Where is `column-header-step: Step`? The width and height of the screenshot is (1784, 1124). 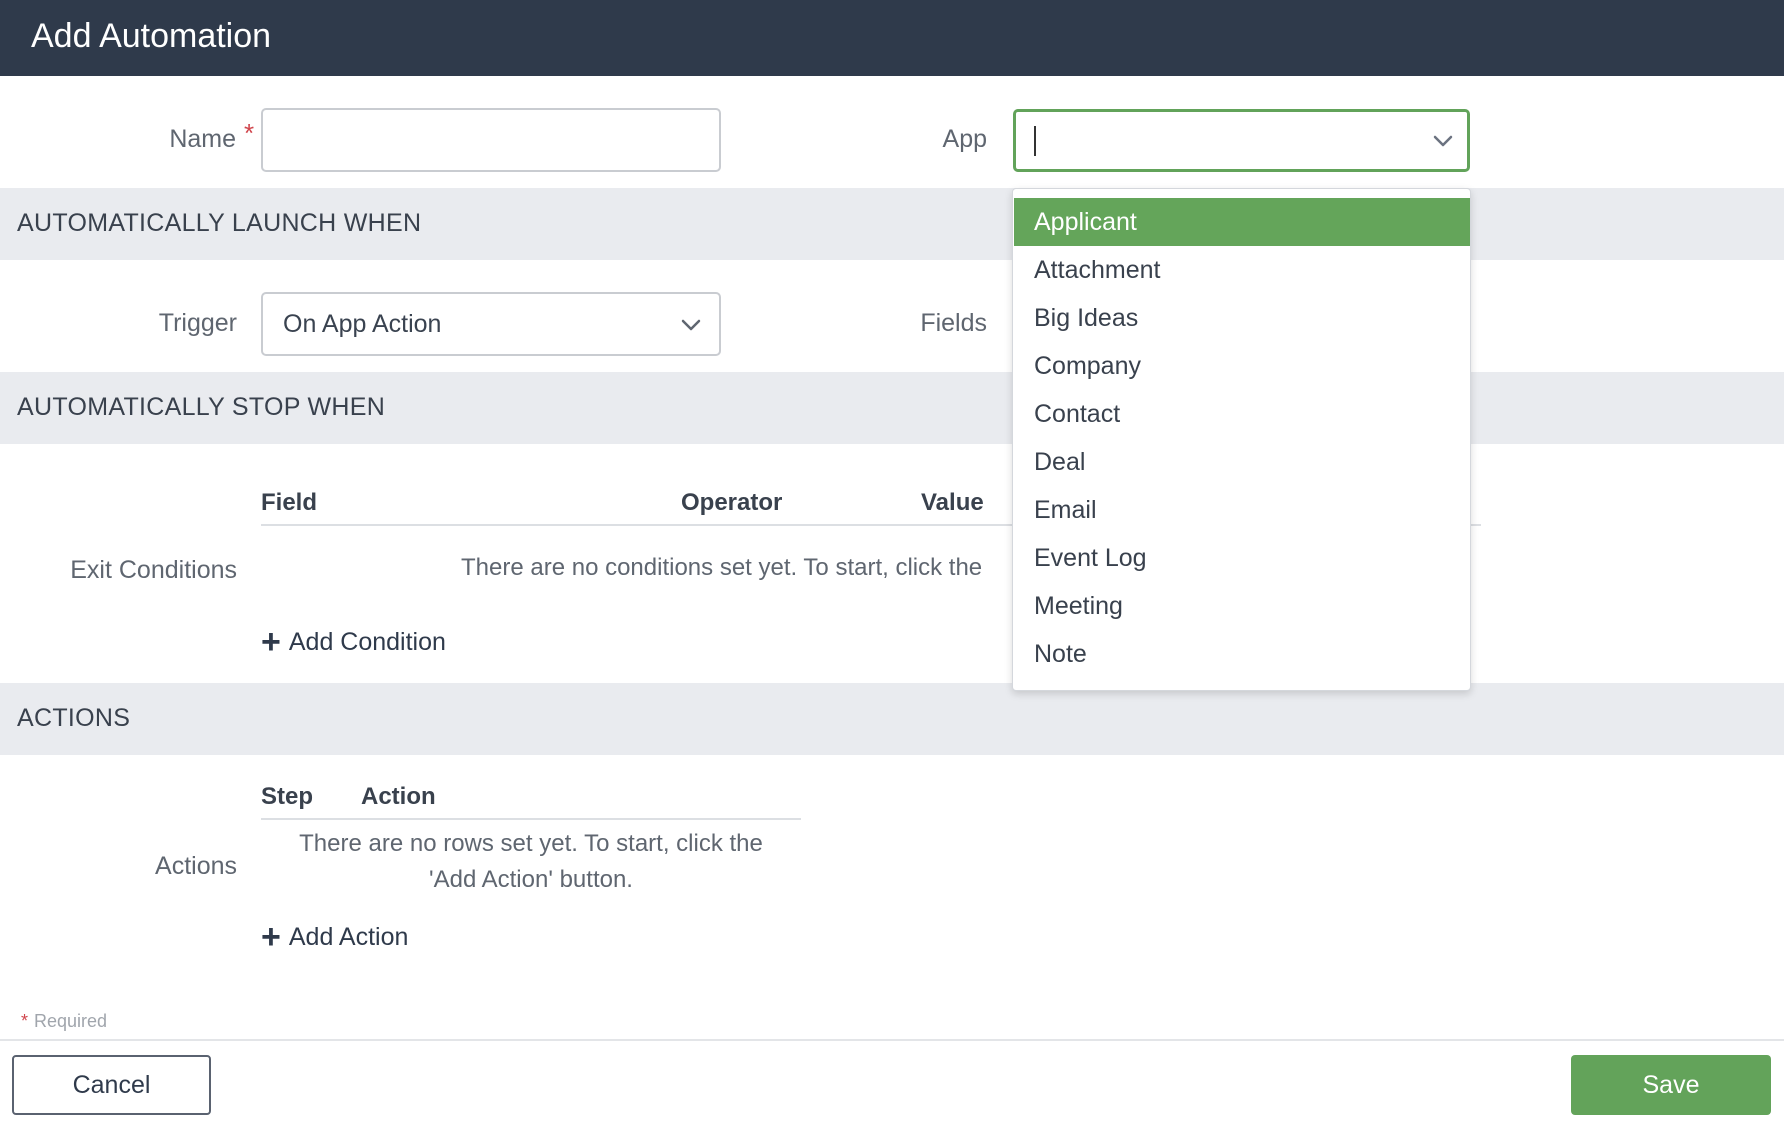
column-header-step: Step is located at coordinates (287, 796).